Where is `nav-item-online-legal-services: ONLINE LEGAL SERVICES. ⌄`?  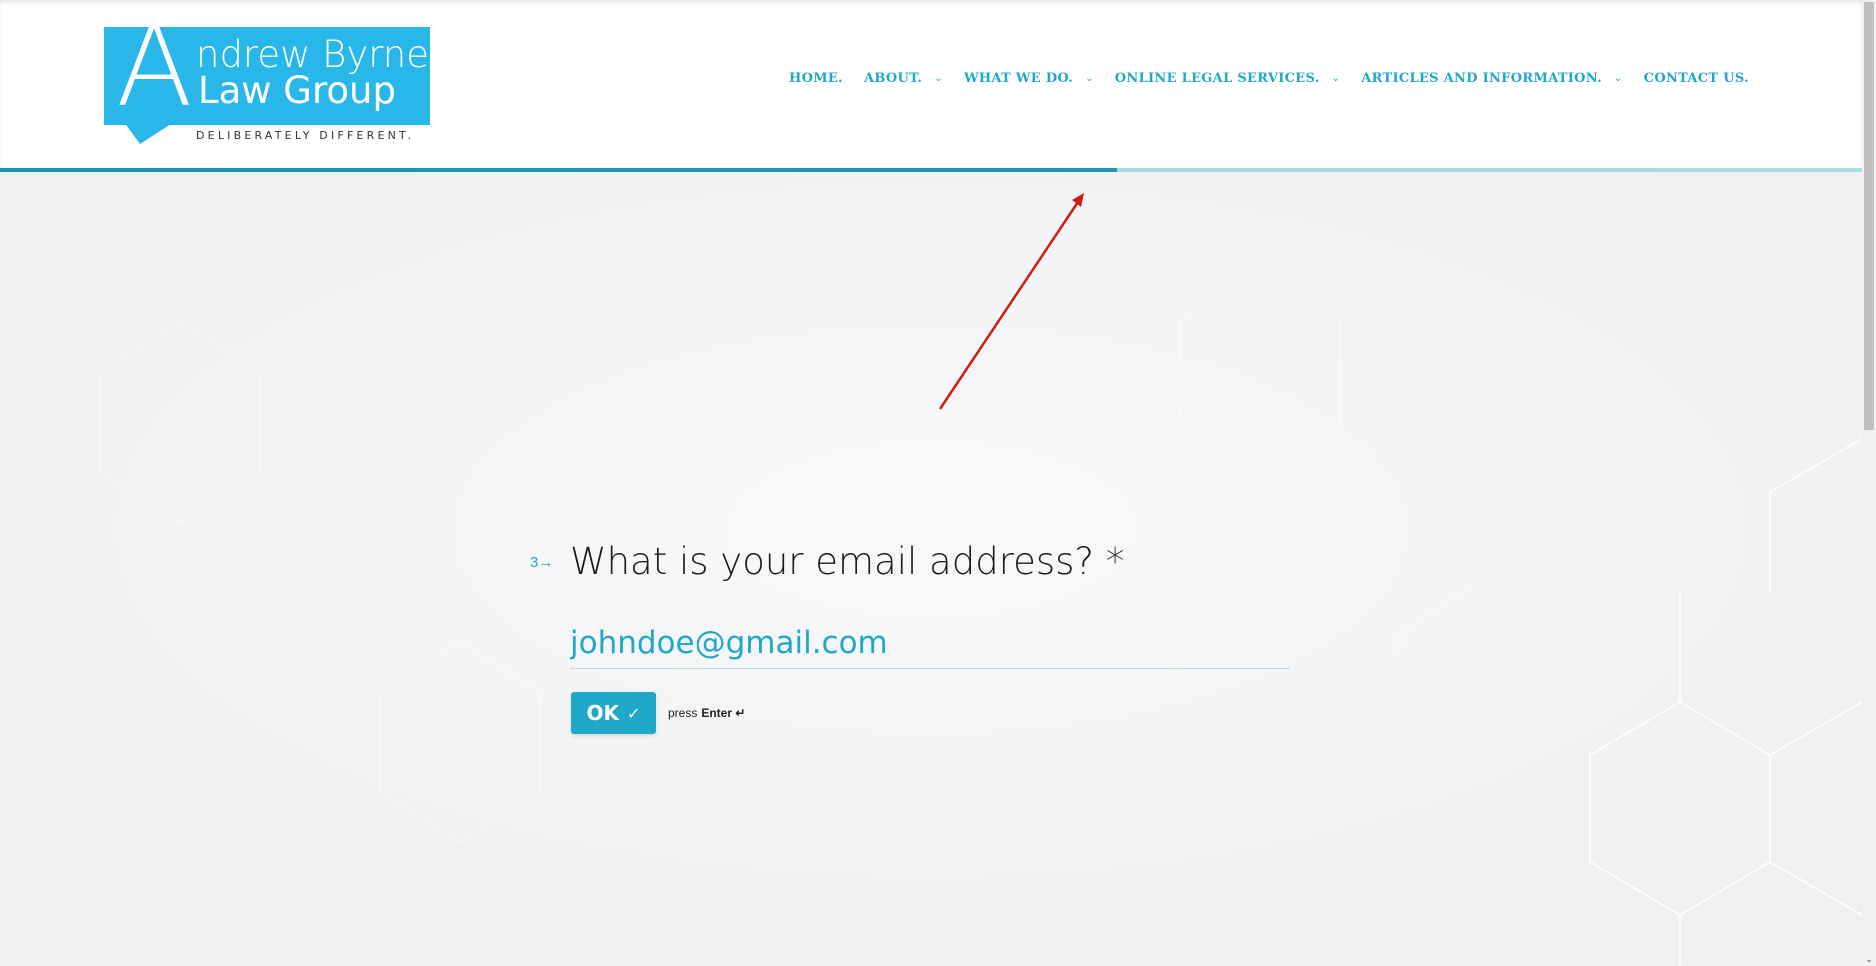 nav-item-online-legal-services: ONLINE LEGAL SERVICES. ⌄ is located at coordinates (1227, 78).